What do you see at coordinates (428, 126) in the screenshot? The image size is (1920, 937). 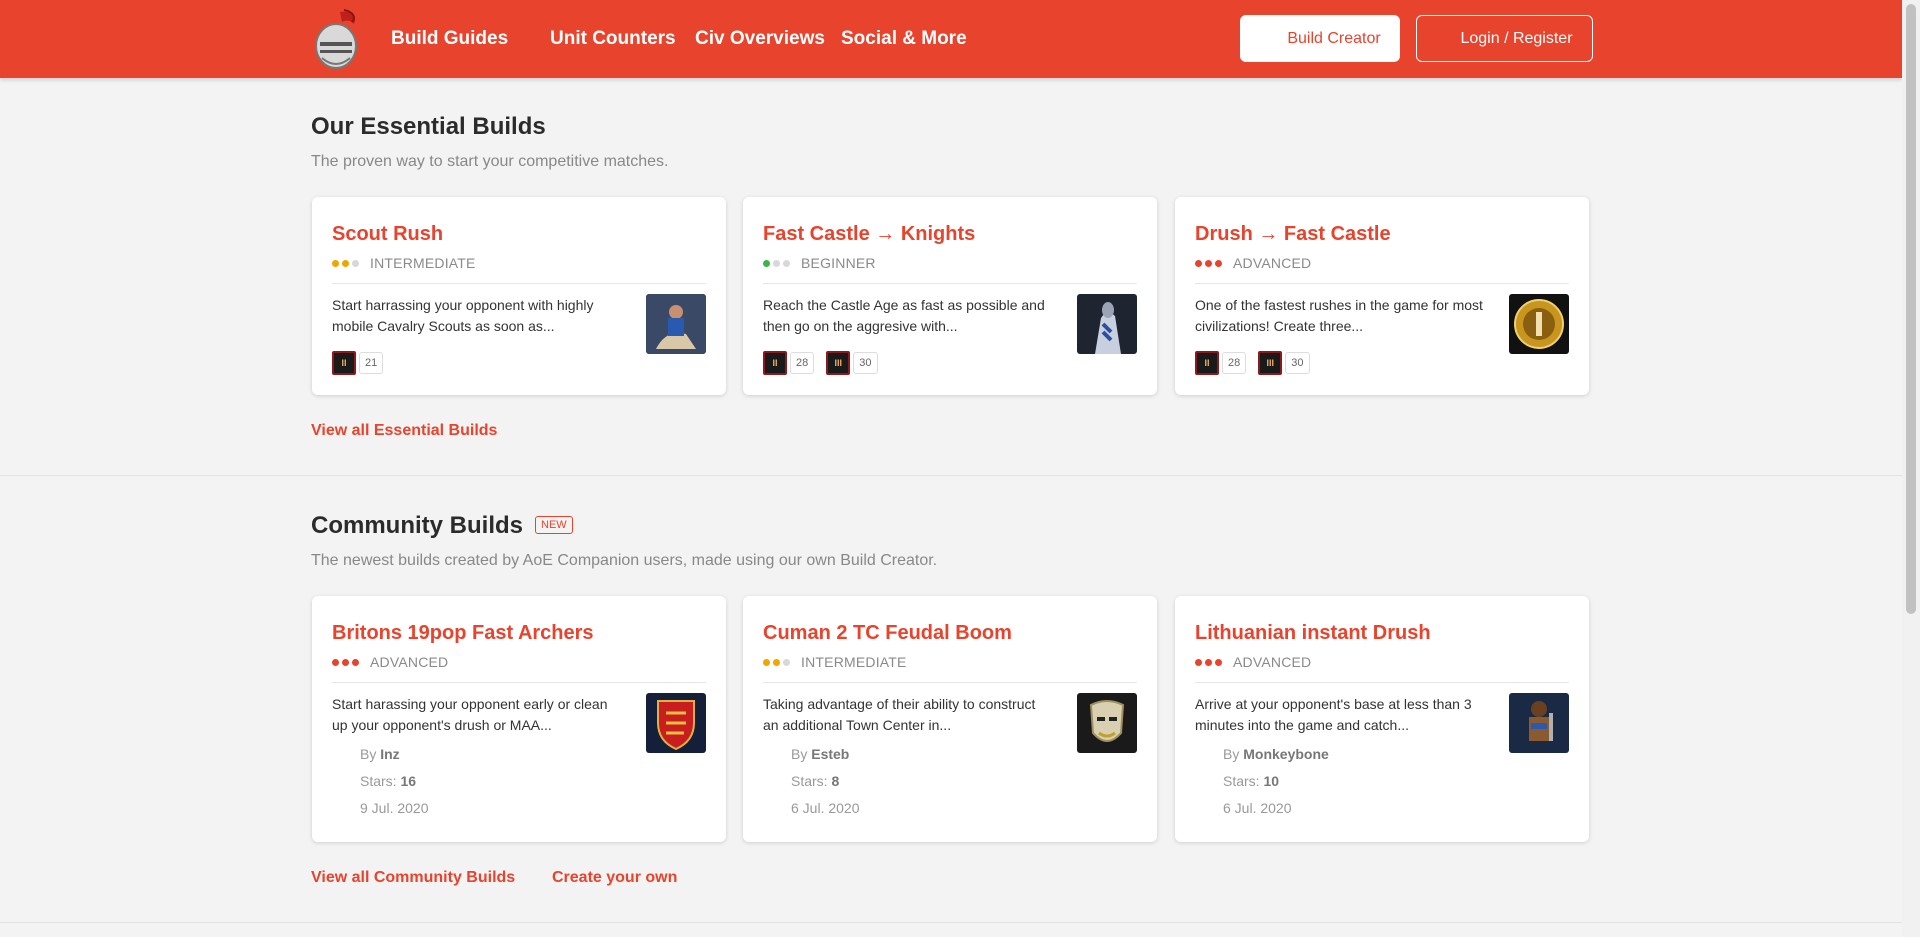 I see `essential-builds-heading: Our Essential Builds` at bounding box center [428, 126].